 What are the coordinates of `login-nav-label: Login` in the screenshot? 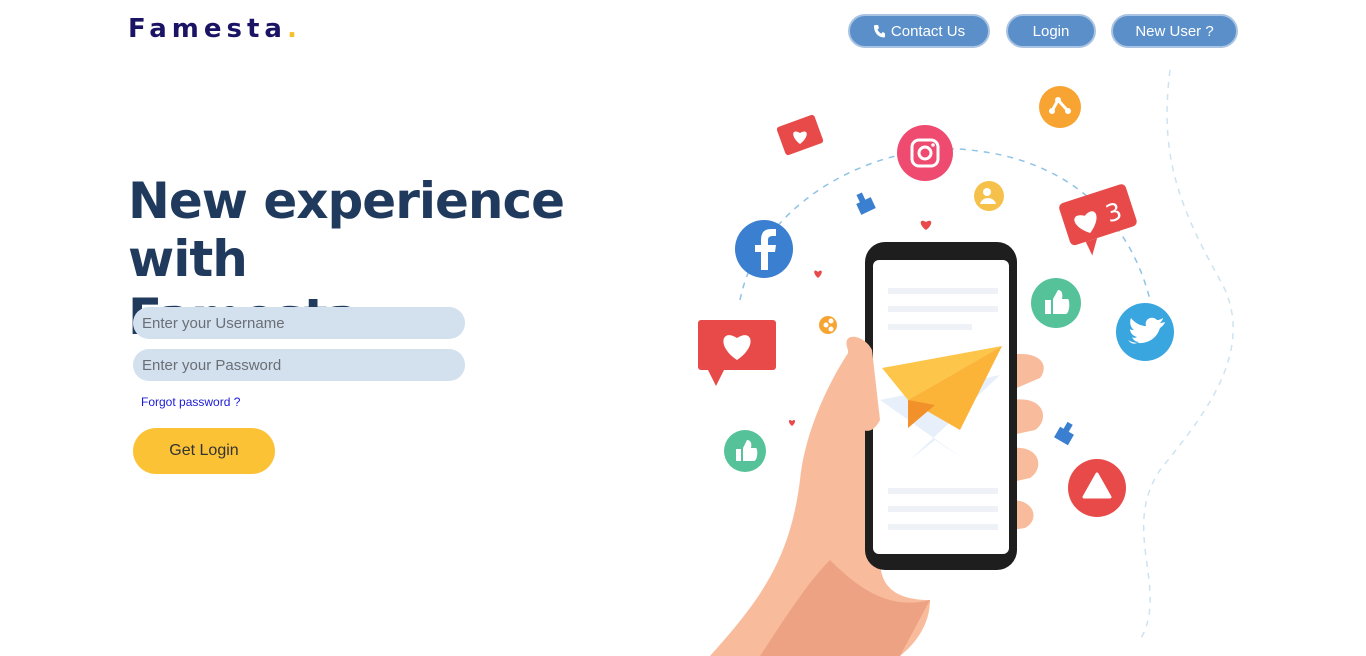 It's located at (1051, 31).